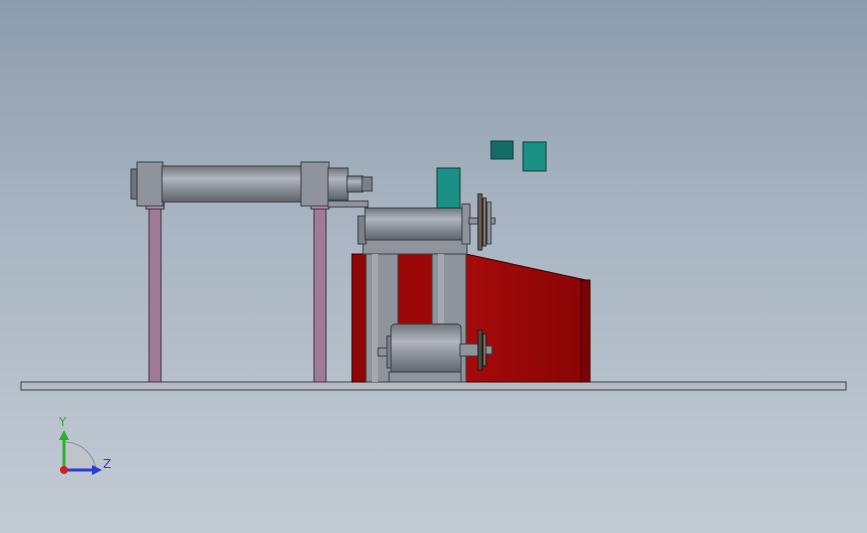 This screenshot has height=533, width=867. I want to click on triad-plane-arc, so click(80, 456).